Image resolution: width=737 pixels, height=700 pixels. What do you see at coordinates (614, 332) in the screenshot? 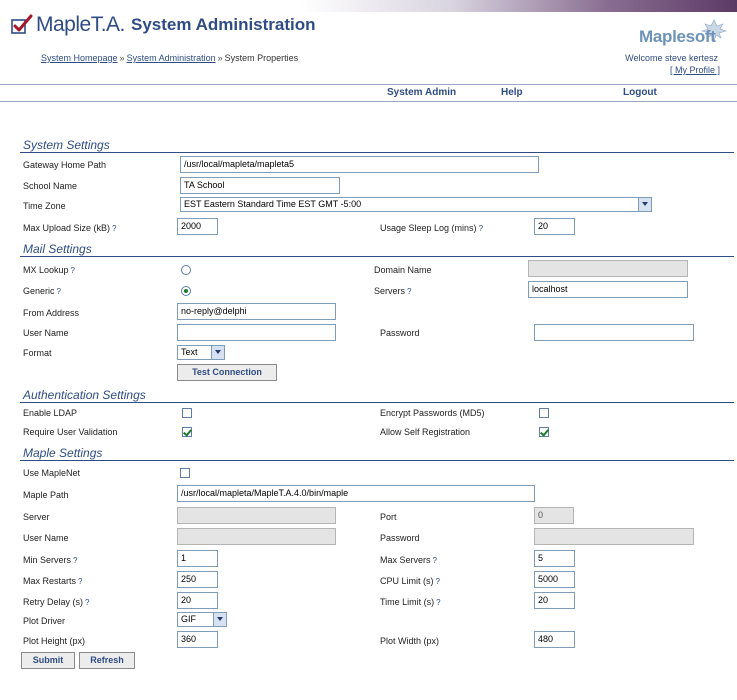
I see `mail-password-input` at bounding box center [614, 332].